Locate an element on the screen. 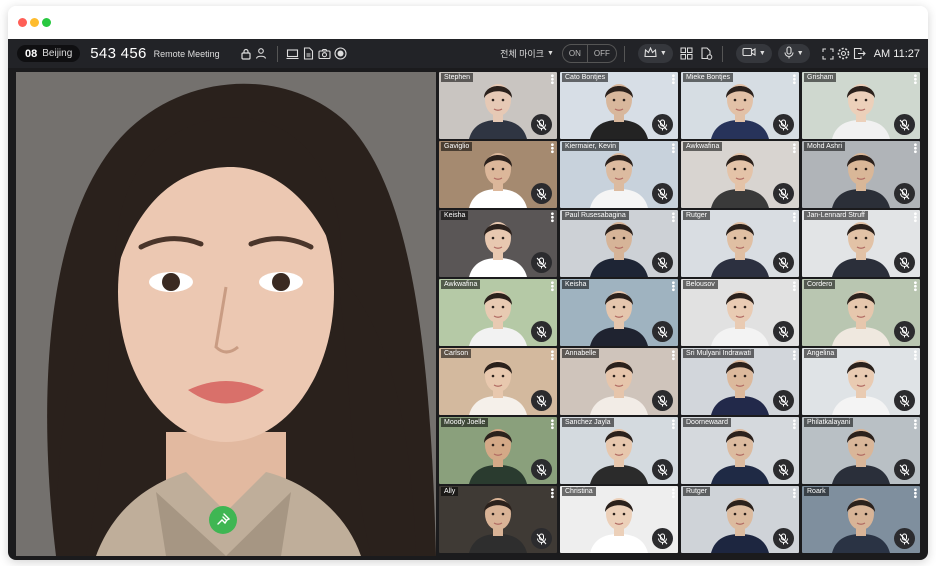 Image resolution: width=936 pixels, height=566 pixels. participant-tile: Paul Rusesabagina ••• is located at coordinates (619, 243).